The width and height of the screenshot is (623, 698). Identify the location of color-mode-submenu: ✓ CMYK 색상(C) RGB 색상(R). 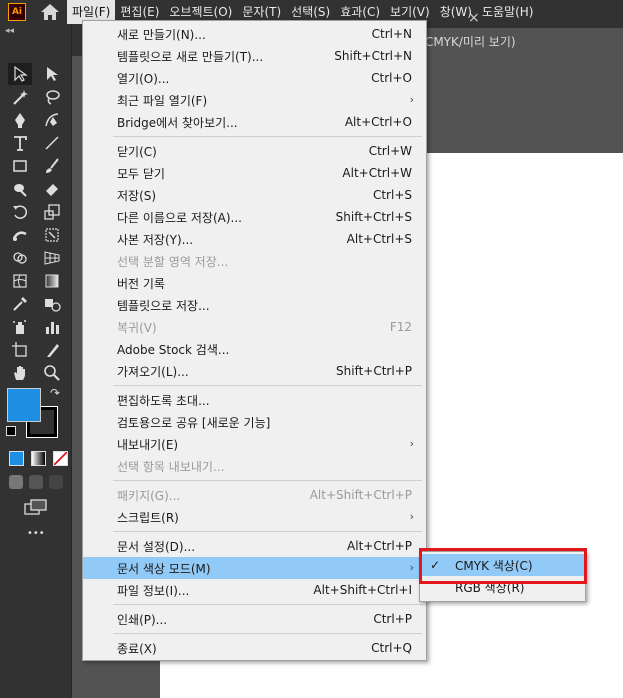
(502, 576).